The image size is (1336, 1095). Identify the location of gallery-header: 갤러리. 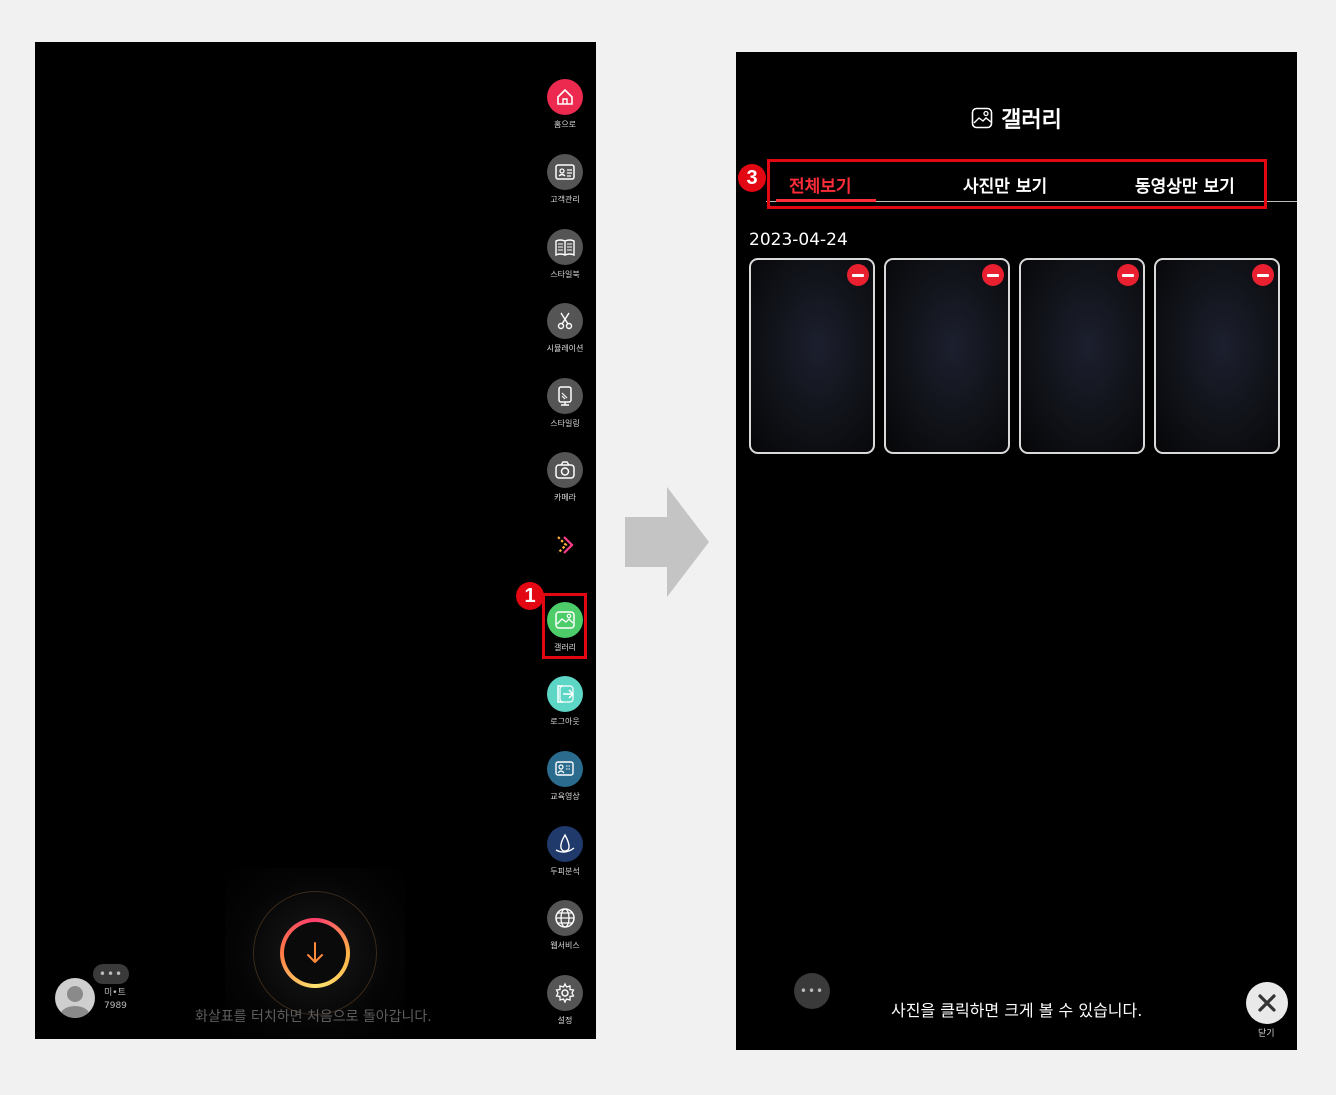
(1016, 118).